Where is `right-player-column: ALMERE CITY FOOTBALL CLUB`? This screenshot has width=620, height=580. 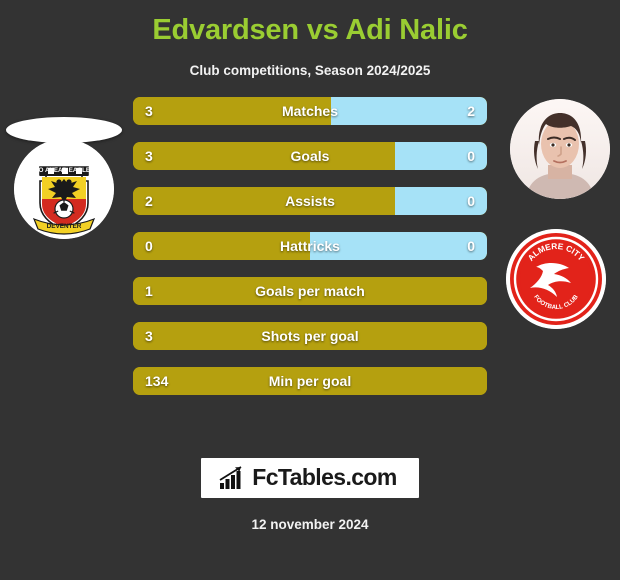 right-player-column: ALMERE CITY FOOTBALL CLUB is located at coordinates (555, 247).